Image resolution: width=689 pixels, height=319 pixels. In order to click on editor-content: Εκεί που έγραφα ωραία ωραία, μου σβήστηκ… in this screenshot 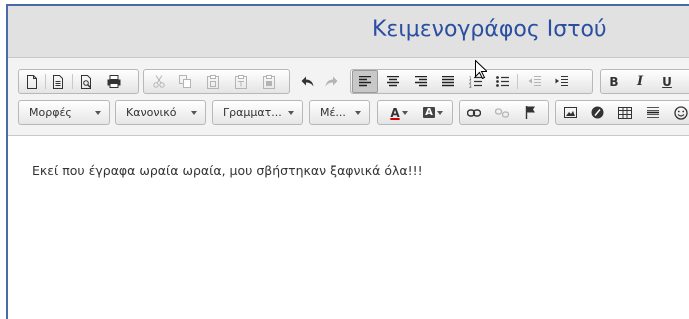, I will do `click(227, 170)`.